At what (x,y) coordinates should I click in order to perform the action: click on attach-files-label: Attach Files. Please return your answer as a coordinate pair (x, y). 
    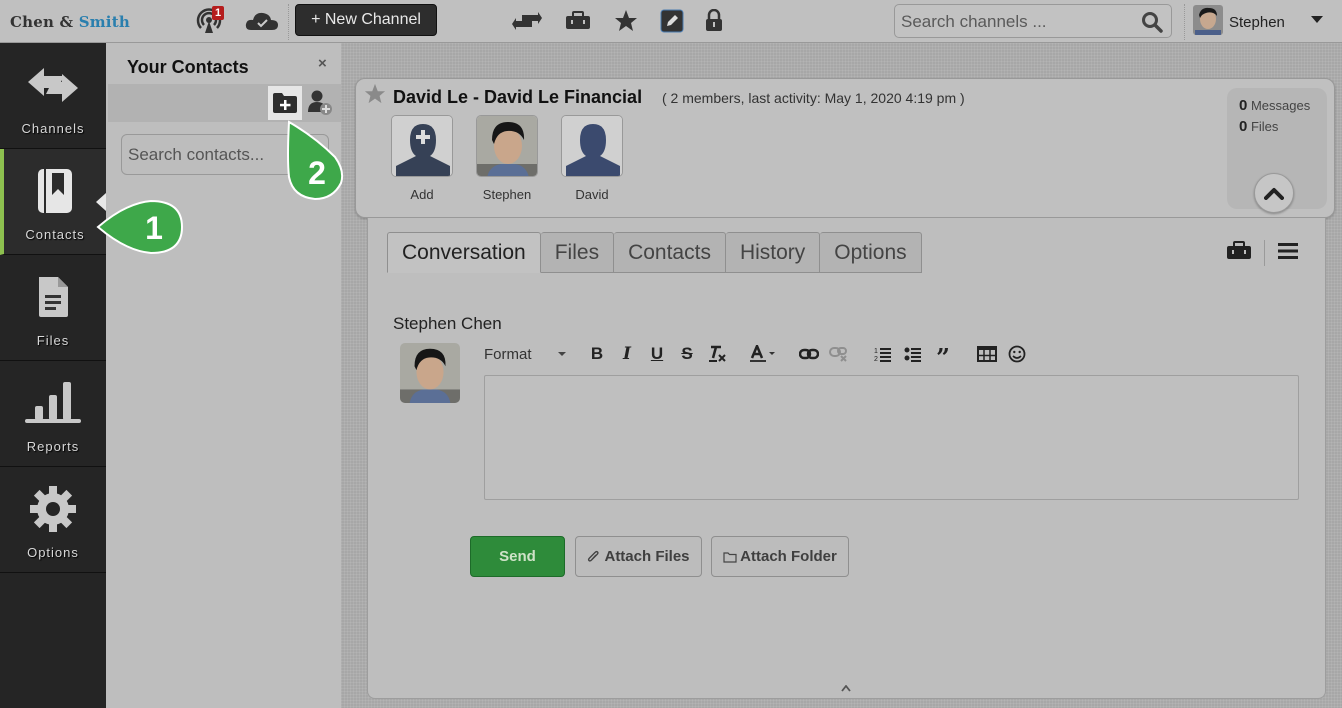
    Looking at the image, I should click on (647, 556).